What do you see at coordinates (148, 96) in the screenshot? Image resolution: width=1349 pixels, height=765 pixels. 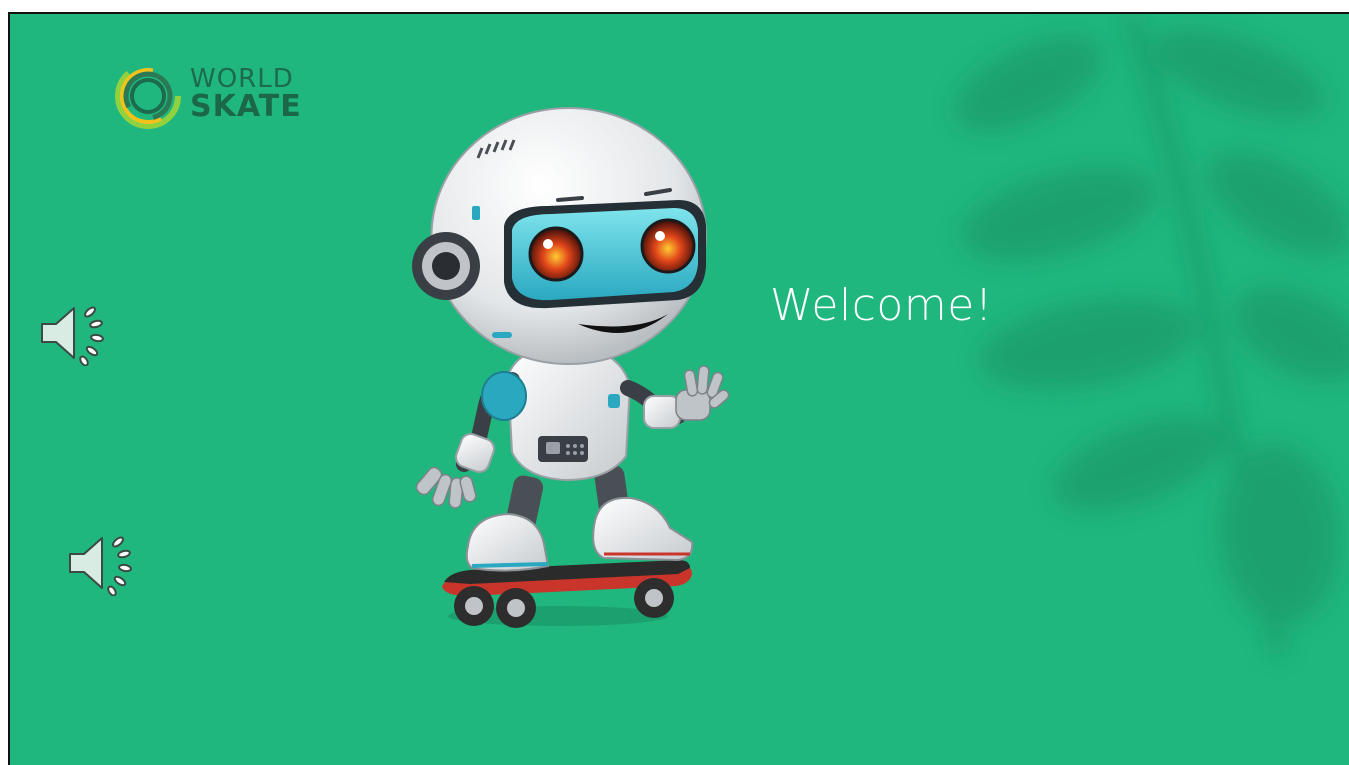 I see `logo-rings-icon` at bounding box center [148, 96].